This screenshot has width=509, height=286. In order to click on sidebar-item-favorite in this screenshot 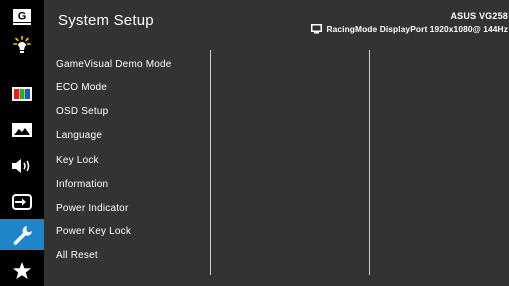, I will do `click(22, 270)`.